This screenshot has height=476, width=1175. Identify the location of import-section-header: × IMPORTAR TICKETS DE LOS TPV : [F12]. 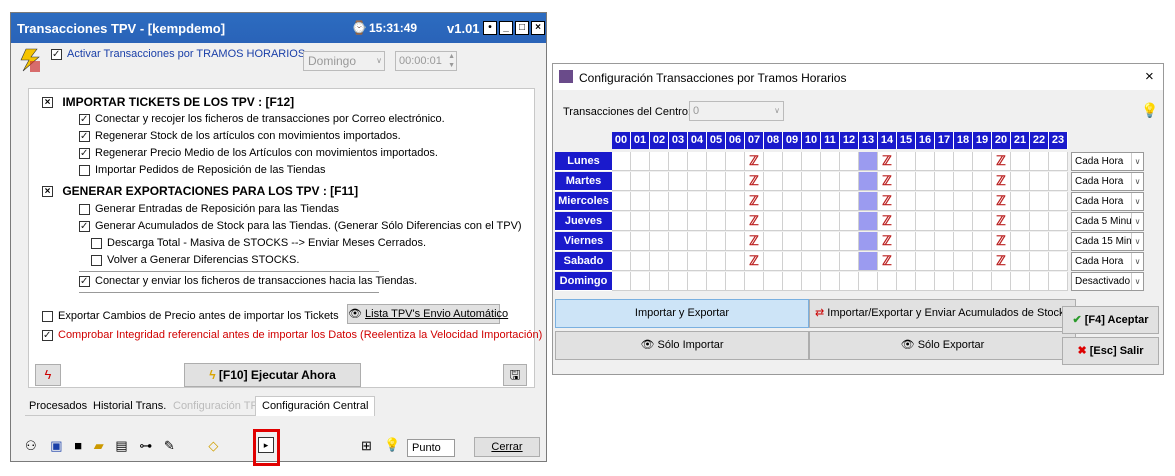
(168, 102).